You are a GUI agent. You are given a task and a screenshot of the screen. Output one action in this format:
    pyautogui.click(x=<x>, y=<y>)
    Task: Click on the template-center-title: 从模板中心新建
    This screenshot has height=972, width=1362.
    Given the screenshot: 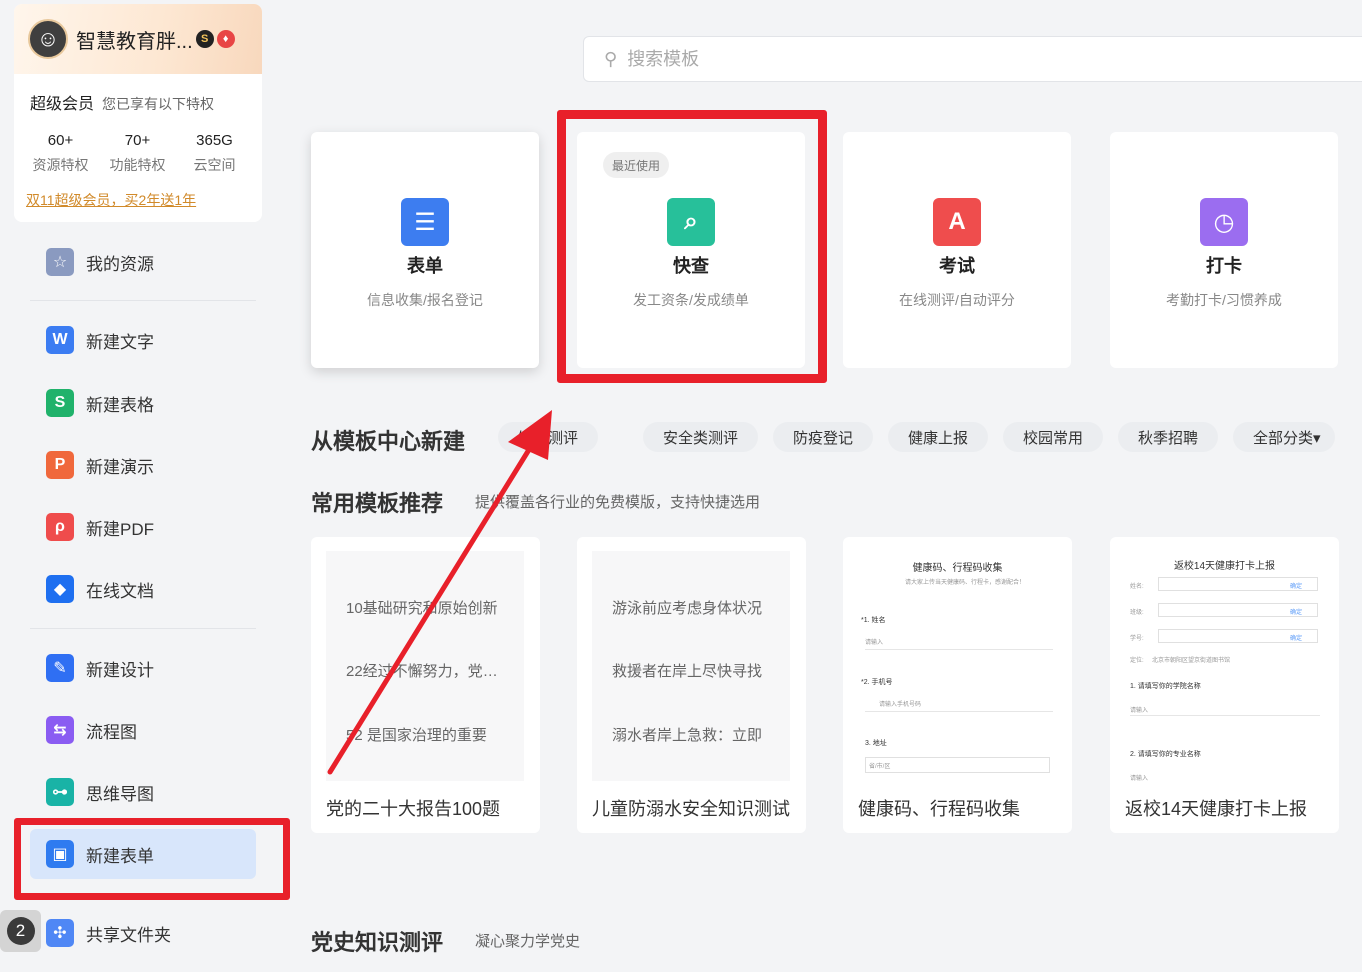 What is the action you would take?
    pyautogui.click(x=388, y=441)
    